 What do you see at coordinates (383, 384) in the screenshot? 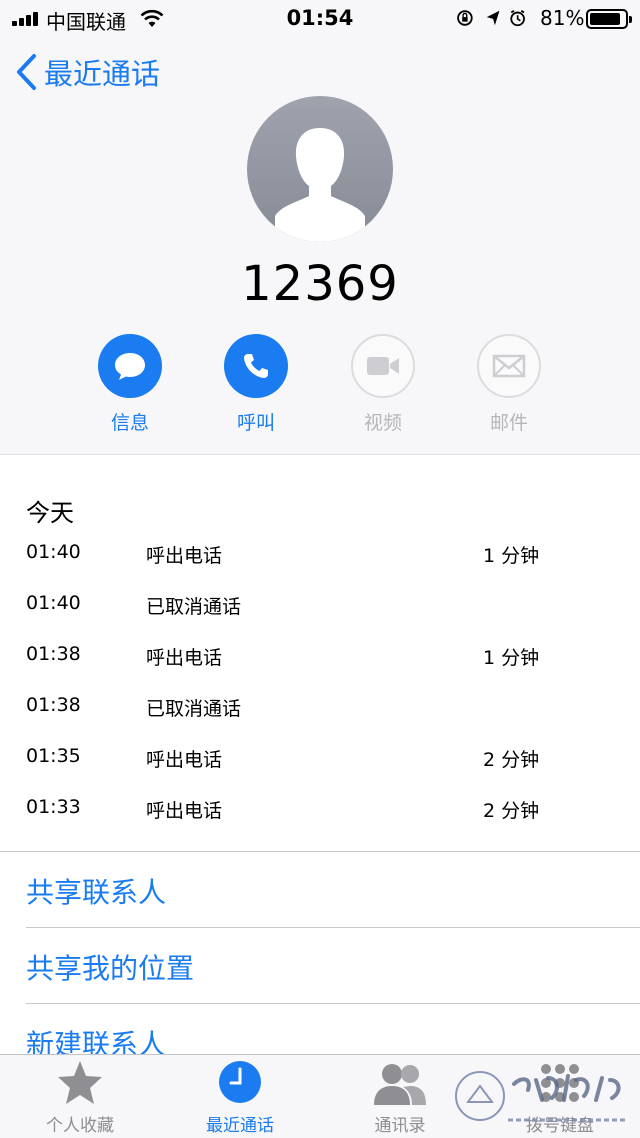
I see `video-button: 视频` at bounding box center [383, 384].